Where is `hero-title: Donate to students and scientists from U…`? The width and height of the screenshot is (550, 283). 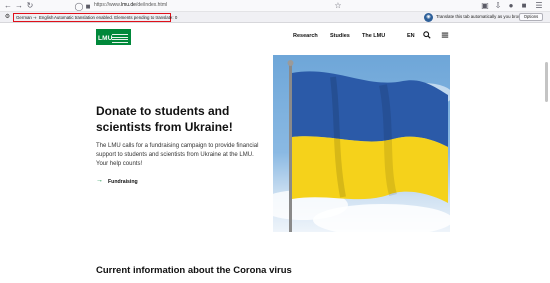 hero-title: Donate to students and scientists from U… is located at coordinates (164, 119).